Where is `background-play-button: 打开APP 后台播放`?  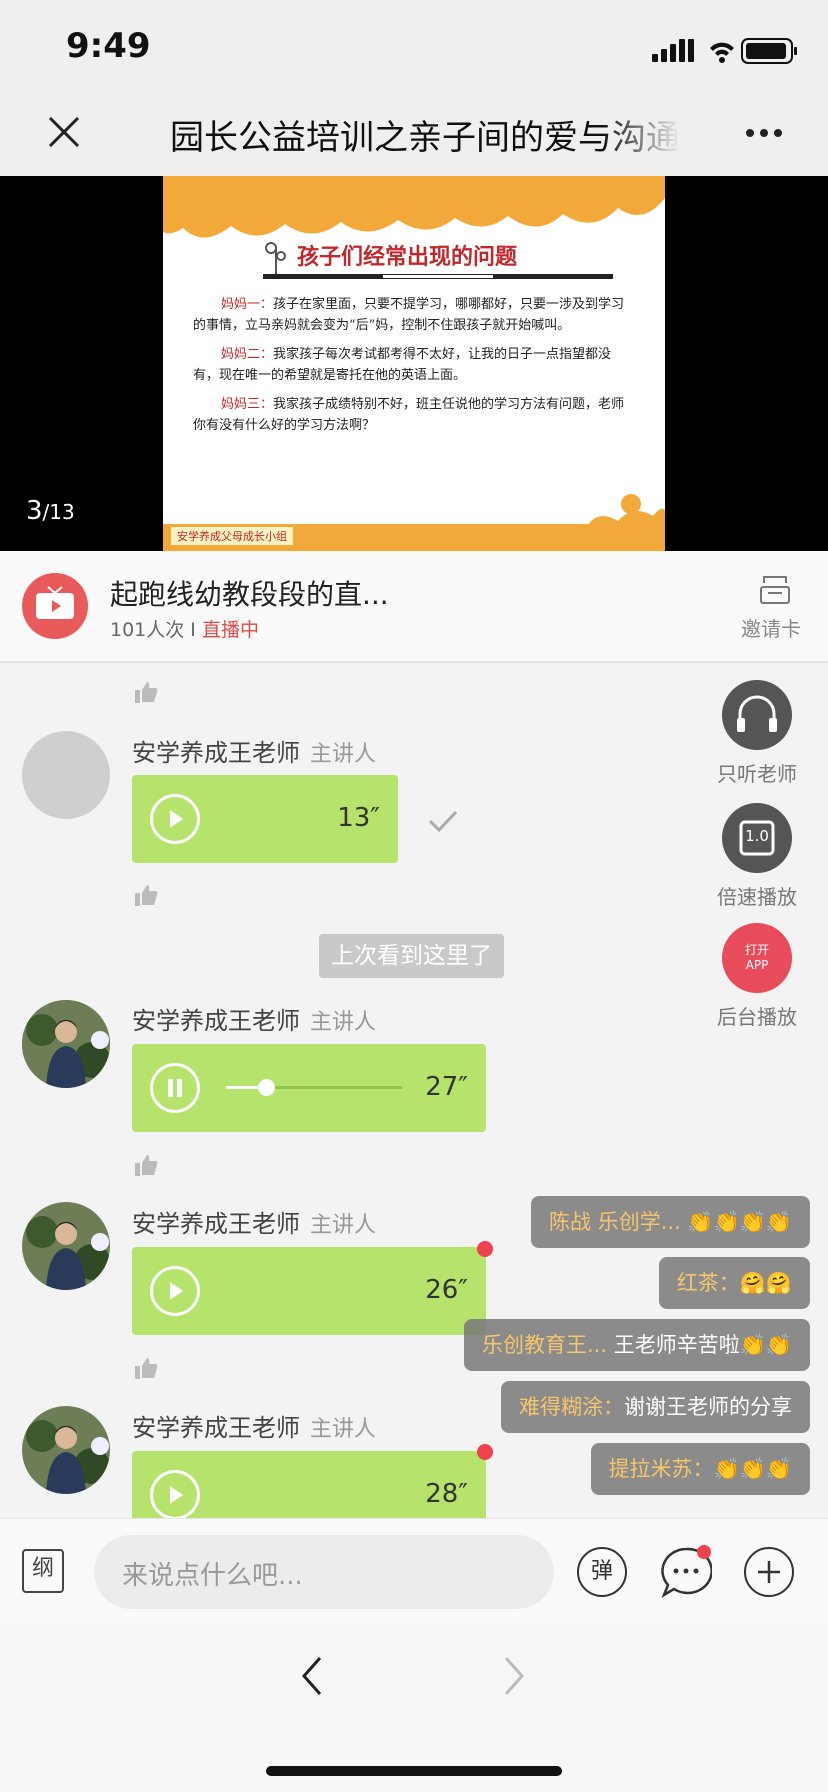 background-play-button: 打开APP 后台播放 is located at coordinates (757, 976).